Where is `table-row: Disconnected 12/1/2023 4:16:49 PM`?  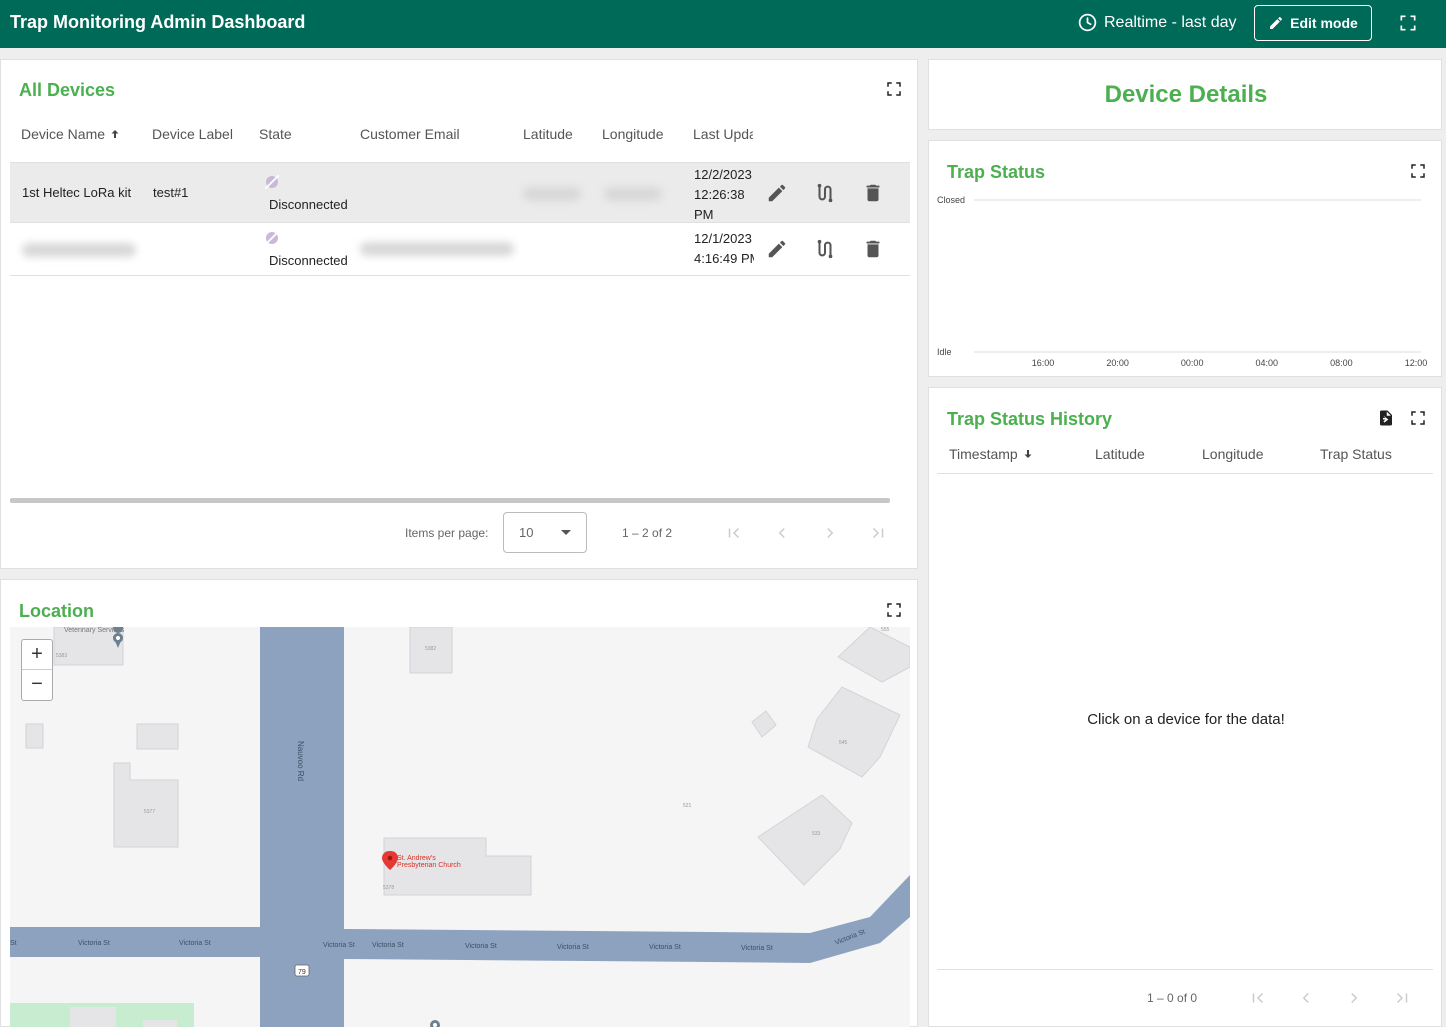 table-row: Disconnected 12/1/2023 4:16:49 PM is located at coordinates (460, 249).